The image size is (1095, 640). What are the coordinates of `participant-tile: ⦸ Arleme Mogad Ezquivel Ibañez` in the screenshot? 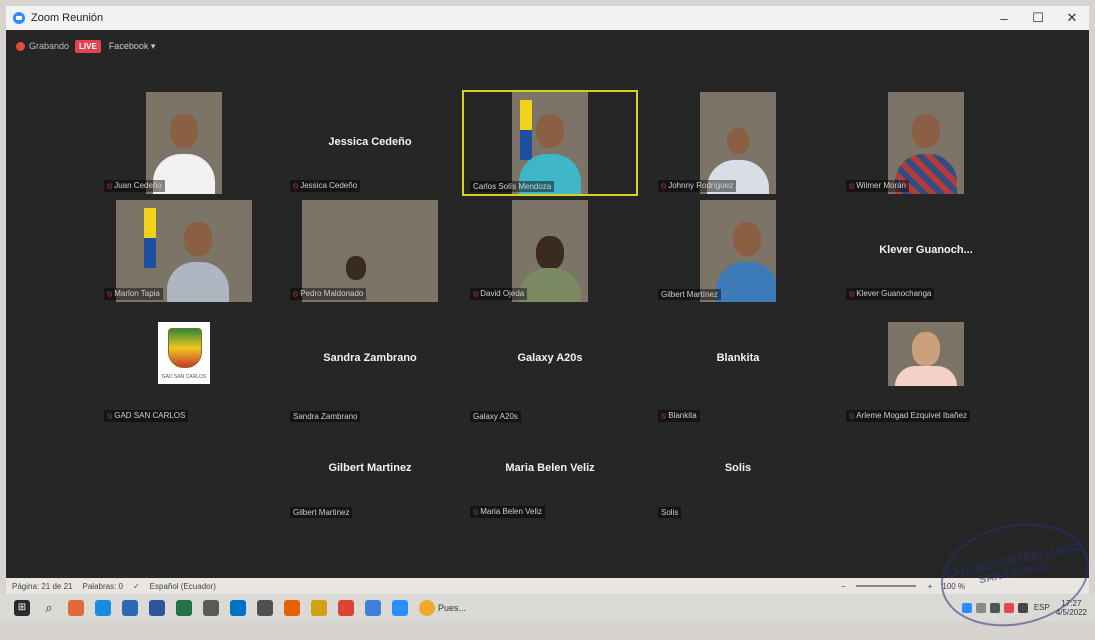 It's located at (926, 373).